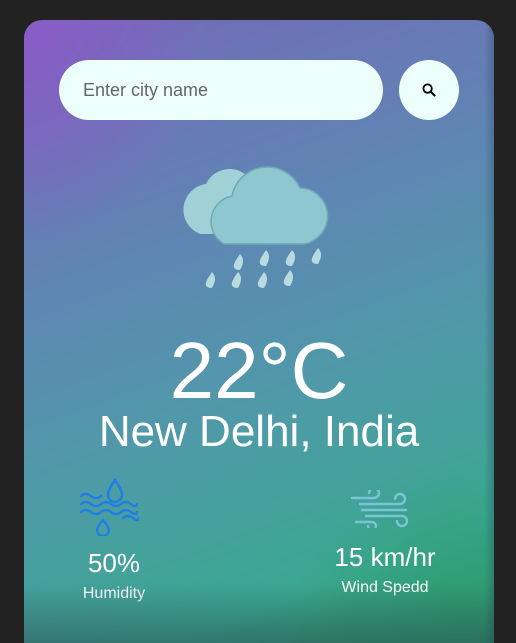 The image size is (516, 643). Describe the element at coordinates (259, 431) in the screenshot. I see `city-name: New Delhi, India` at that location.